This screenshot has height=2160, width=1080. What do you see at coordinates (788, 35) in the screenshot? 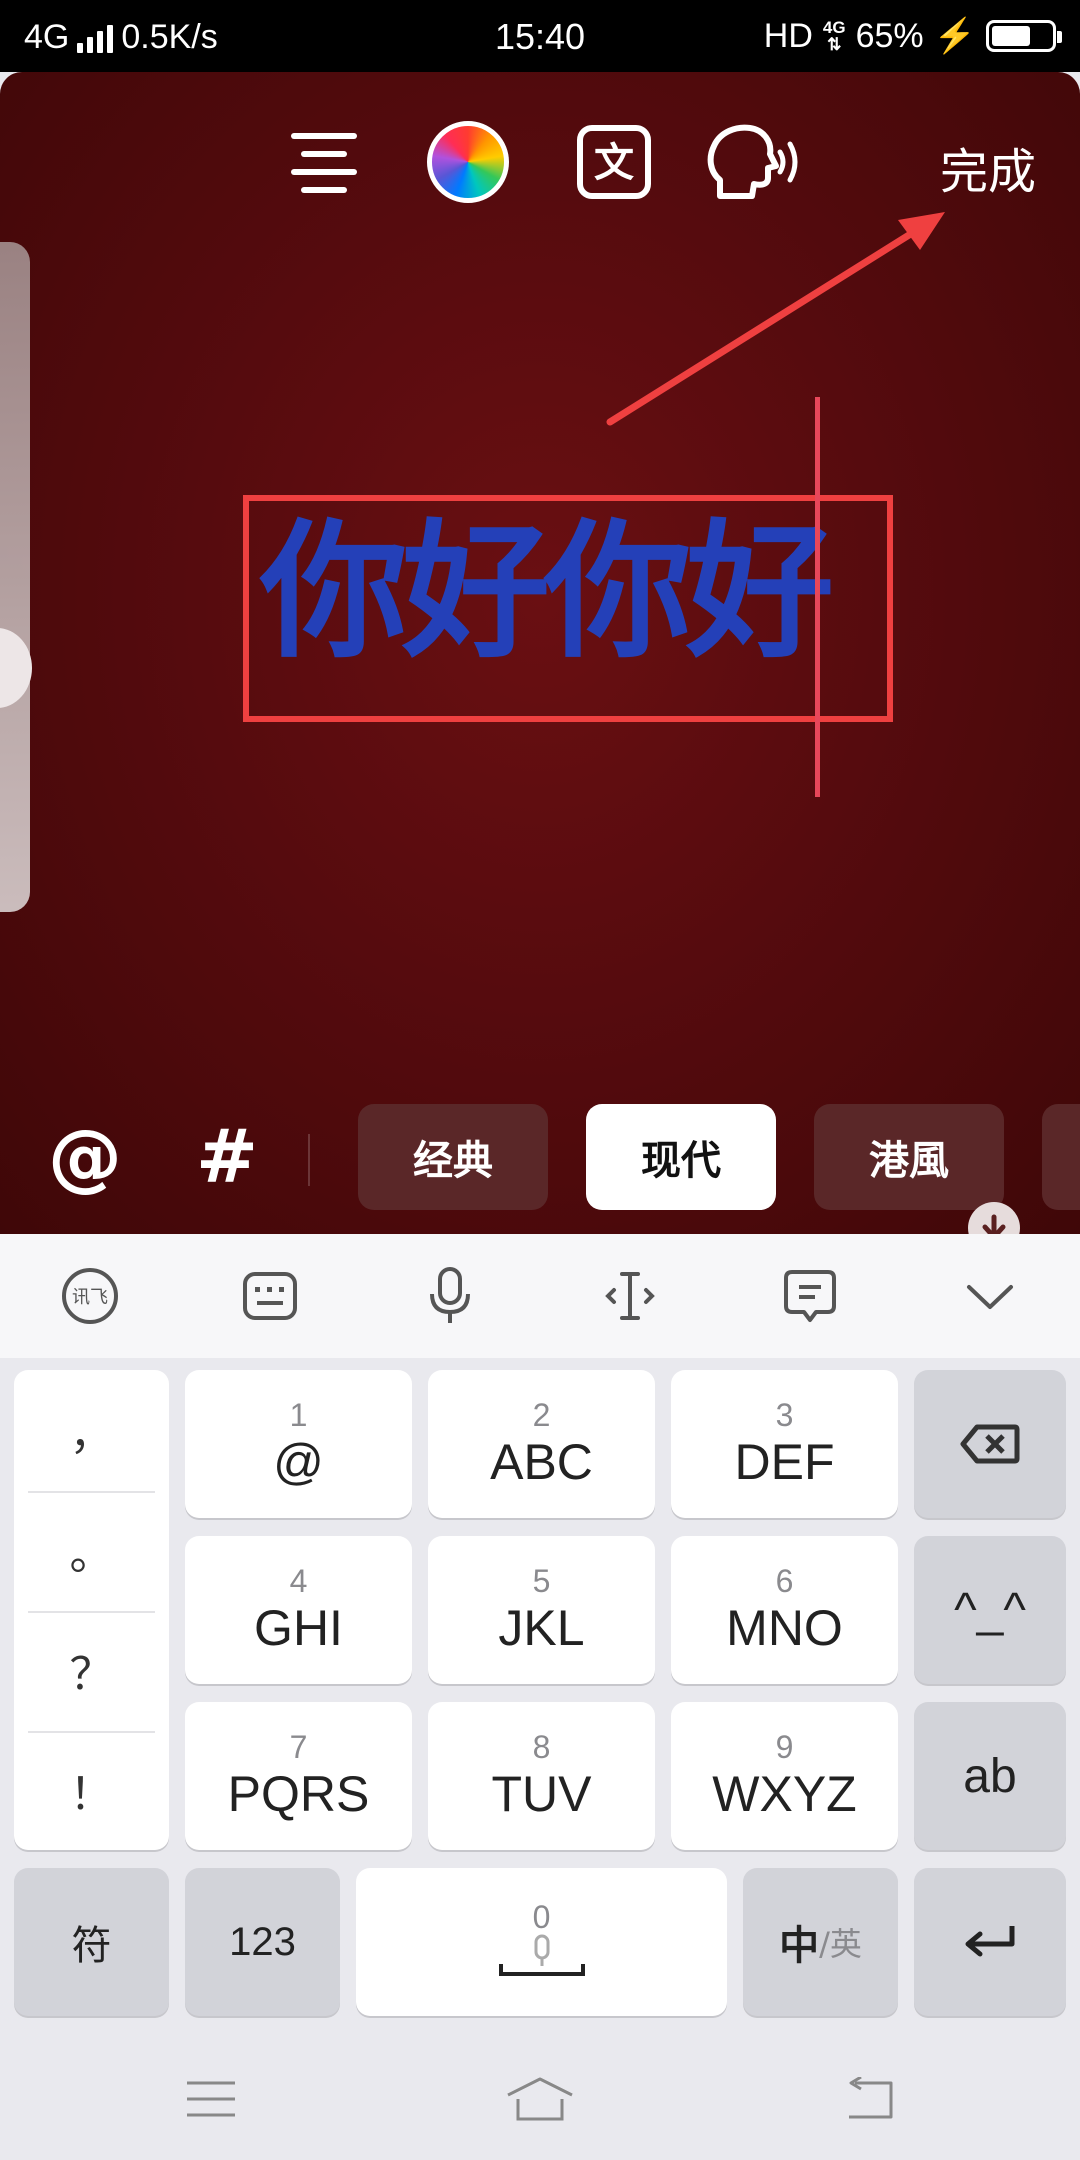
I see `hd-badge: HD` at bounding box center [788, 35].